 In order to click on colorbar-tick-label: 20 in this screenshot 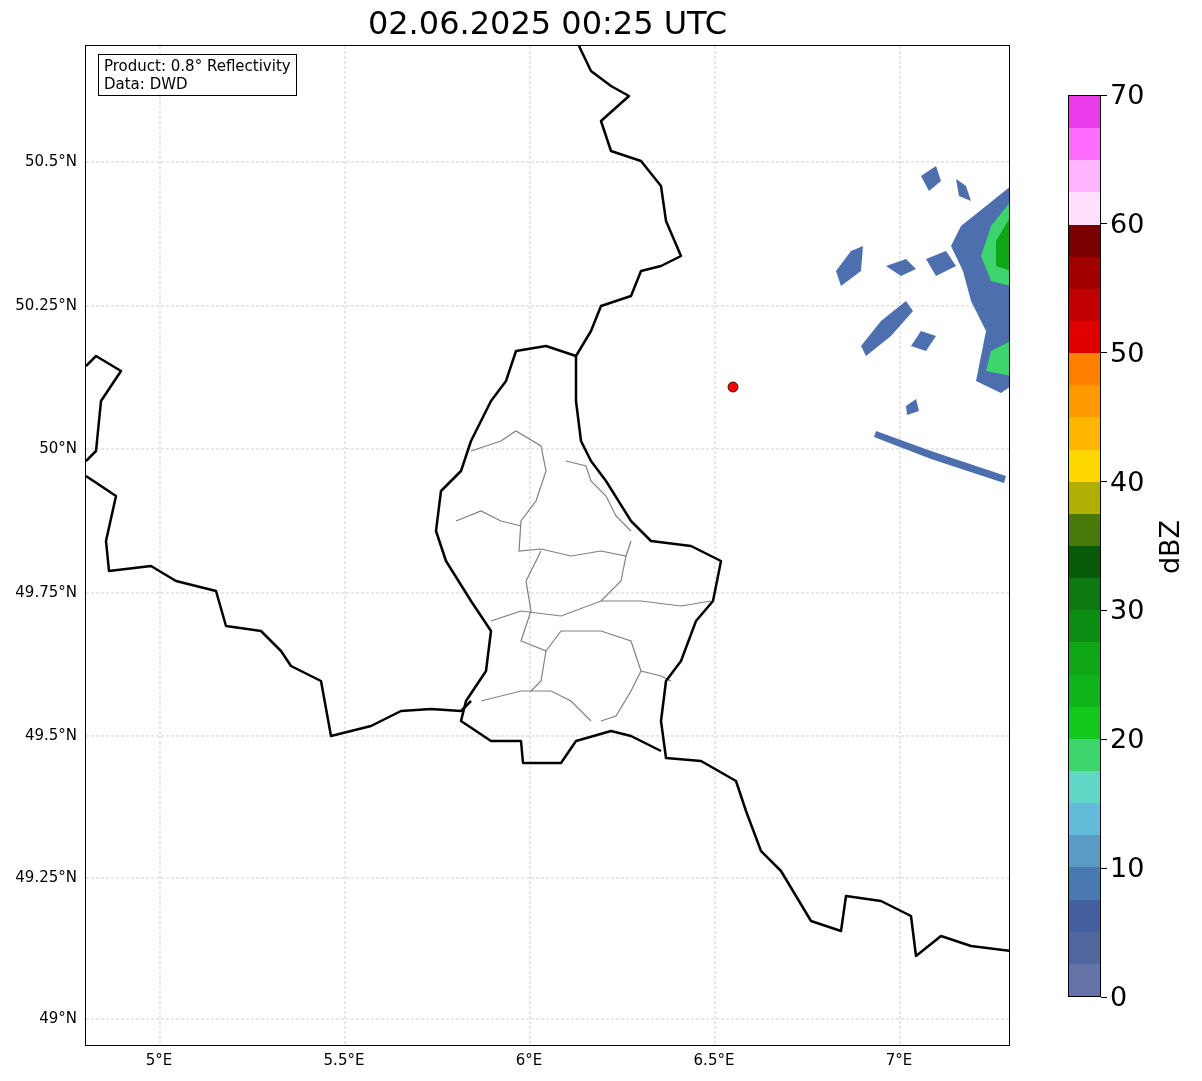, I will do `click(1127, 739)`.